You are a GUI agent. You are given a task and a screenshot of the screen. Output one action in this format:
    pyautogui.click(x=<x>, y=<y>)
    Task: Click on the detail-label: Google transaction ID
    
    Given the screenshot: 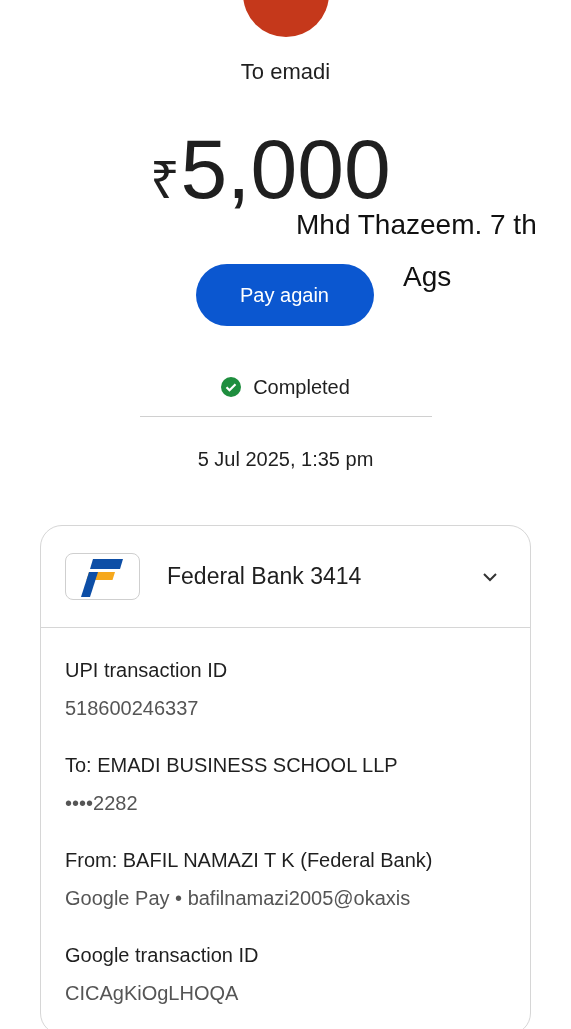 What is the action you would take?
    pyautogui.click(x=162, y=955)
    